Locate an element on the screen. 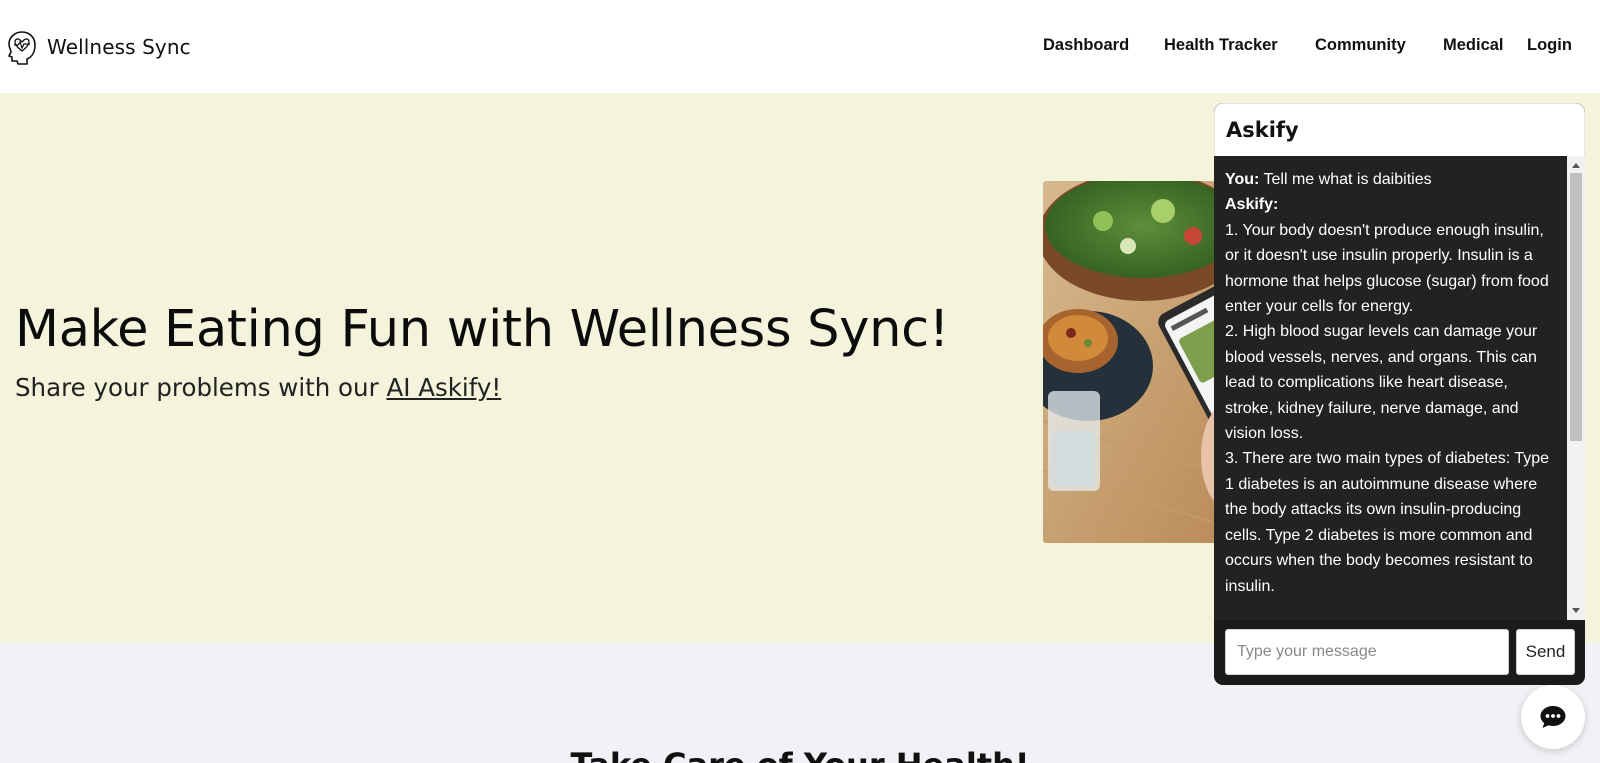 The image size is (1600, 763). nav-health-tracker: Health Tracker is located at coordinates (1221, 45).